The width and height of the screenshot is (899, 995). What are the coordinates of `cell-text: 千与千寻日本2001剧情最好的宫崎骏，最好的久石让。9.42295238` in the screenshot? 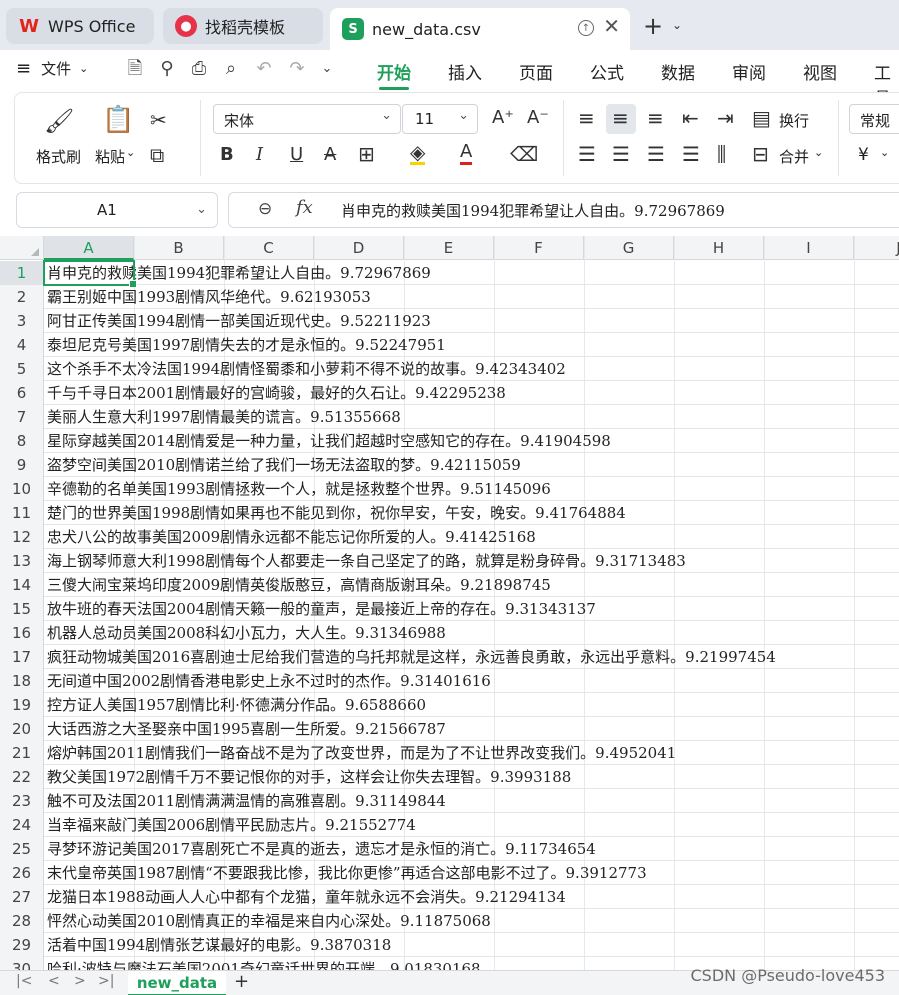 It's located at (276, 393).